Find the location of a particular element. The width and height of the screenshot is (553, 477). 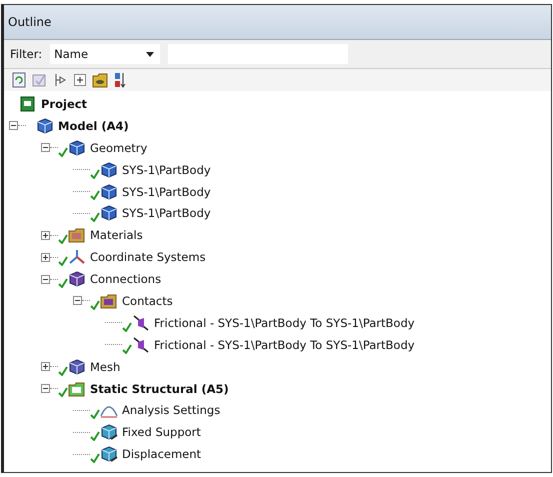

tree-item: Geometry is located at coordinates (118, 147).